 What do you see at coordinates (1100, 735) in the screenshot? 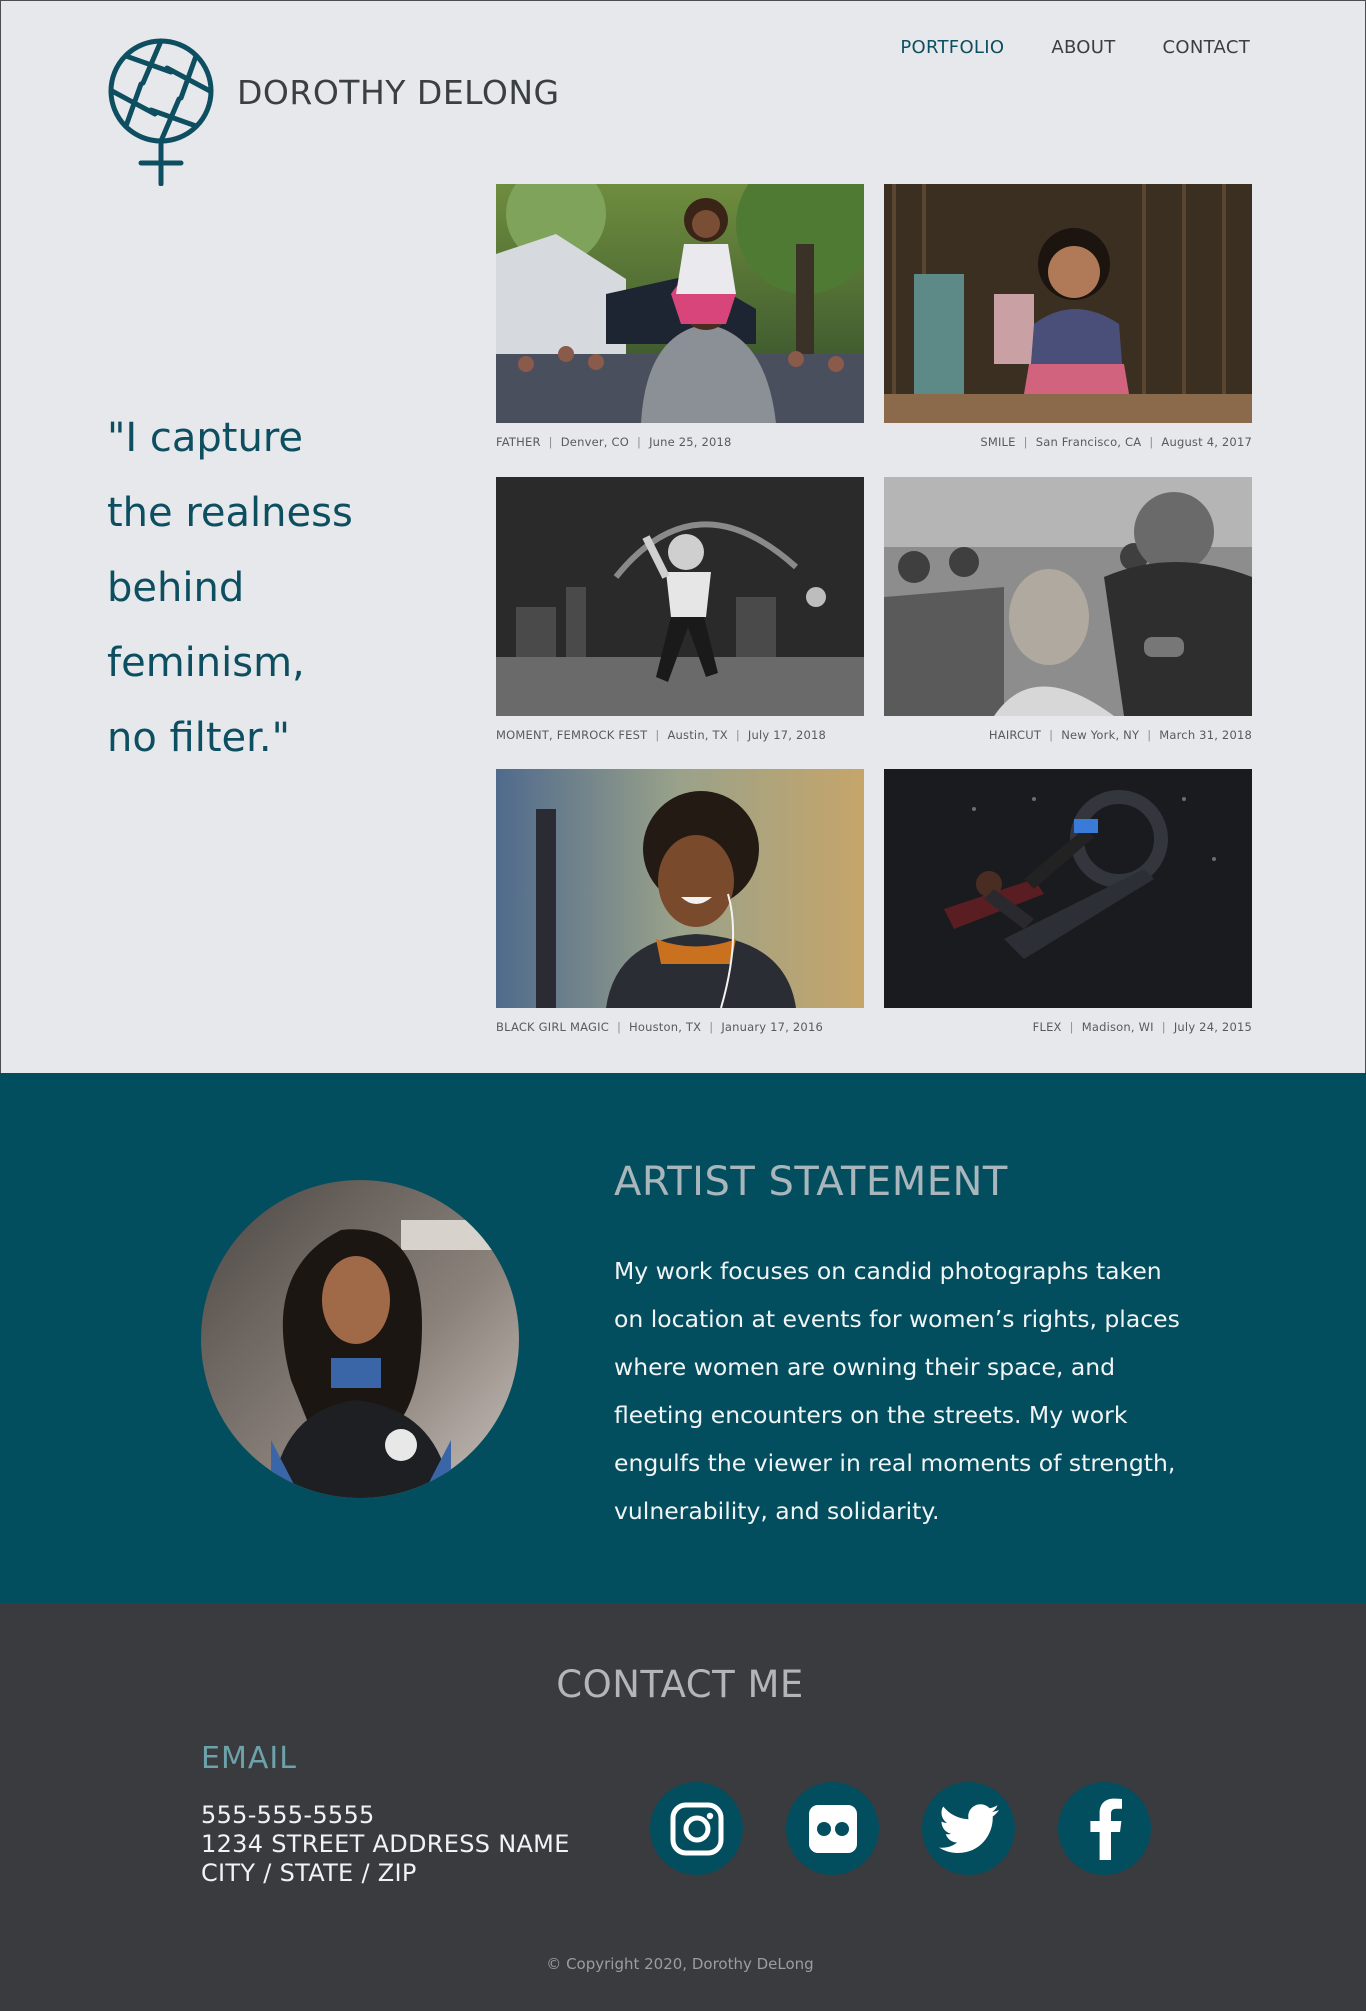
I see `caption-location: New York, NY` at bounding box center [1100, 735].